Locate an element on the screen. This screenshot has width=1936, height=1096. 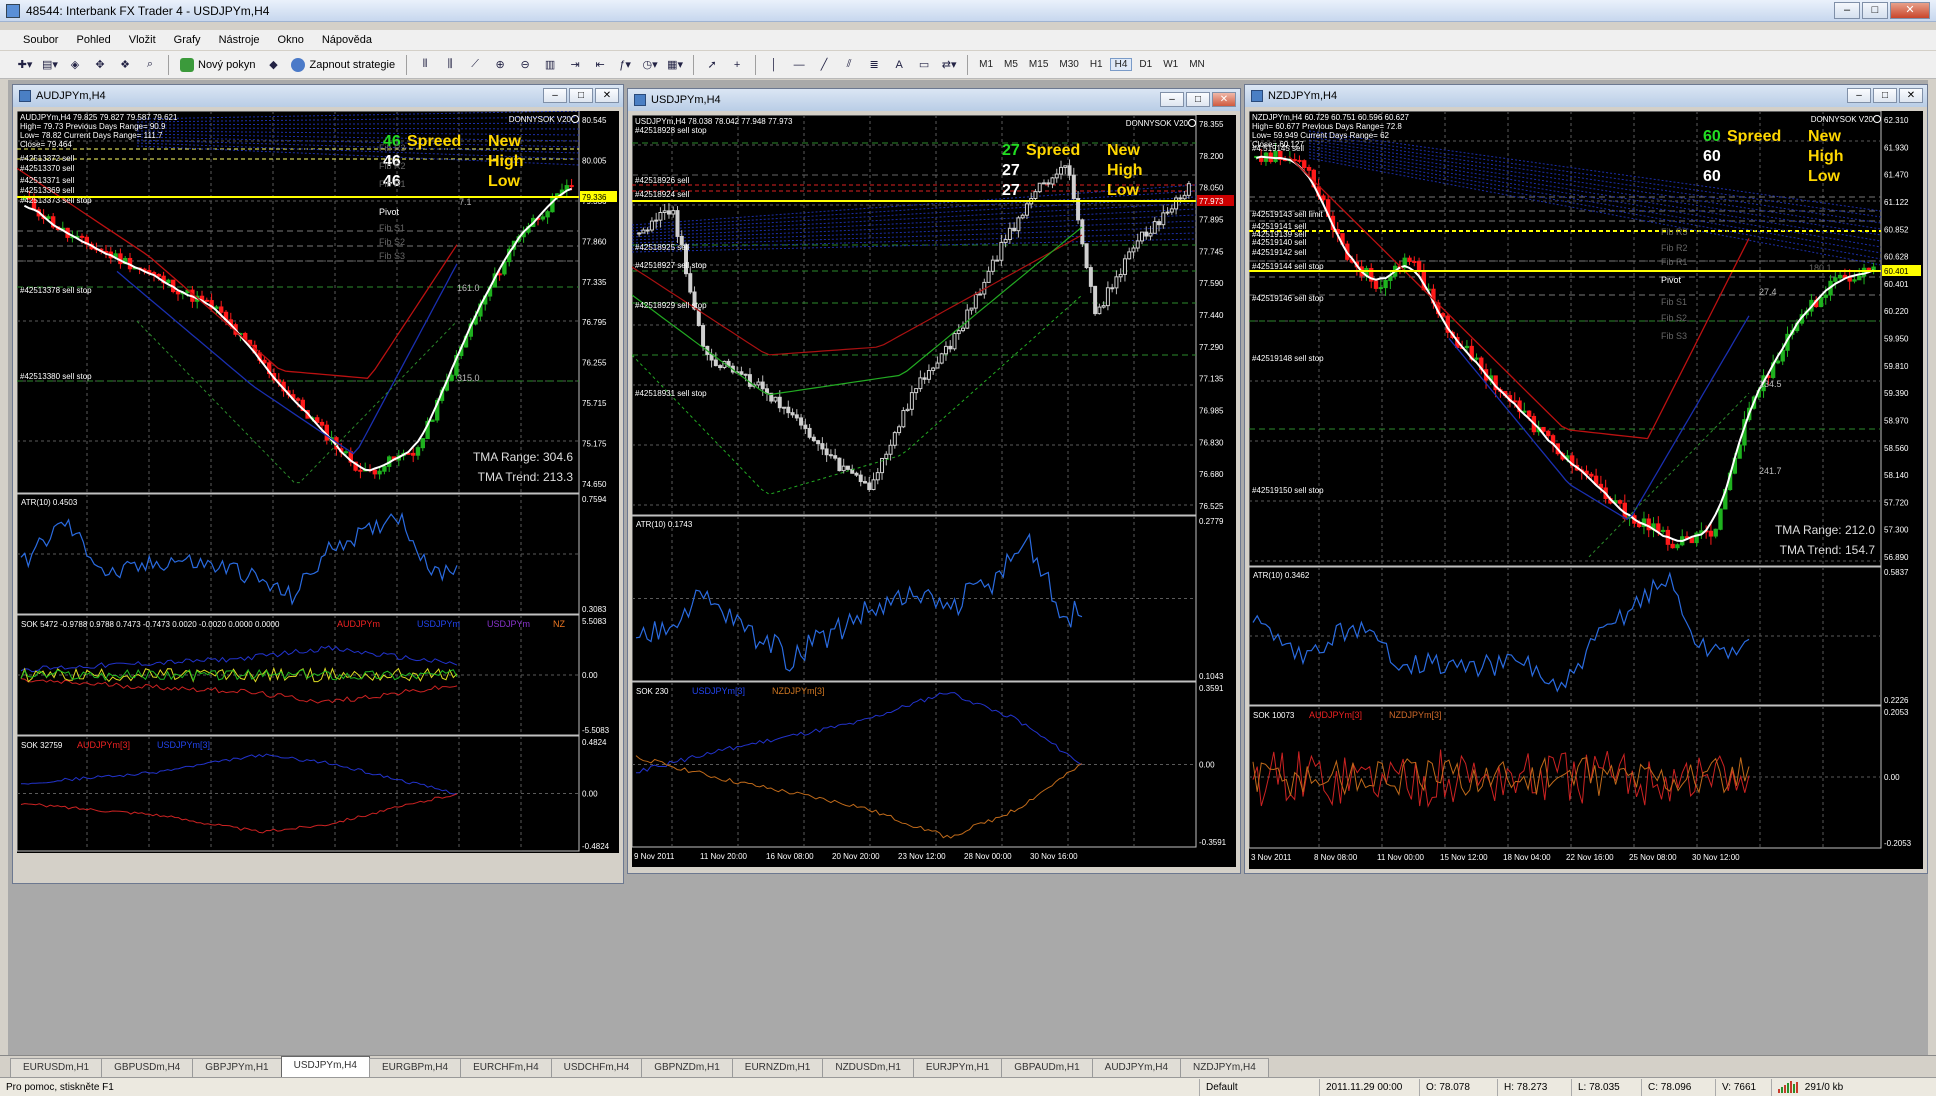
price-axis-label: 61.122 is located at coordinates (1896, 202).